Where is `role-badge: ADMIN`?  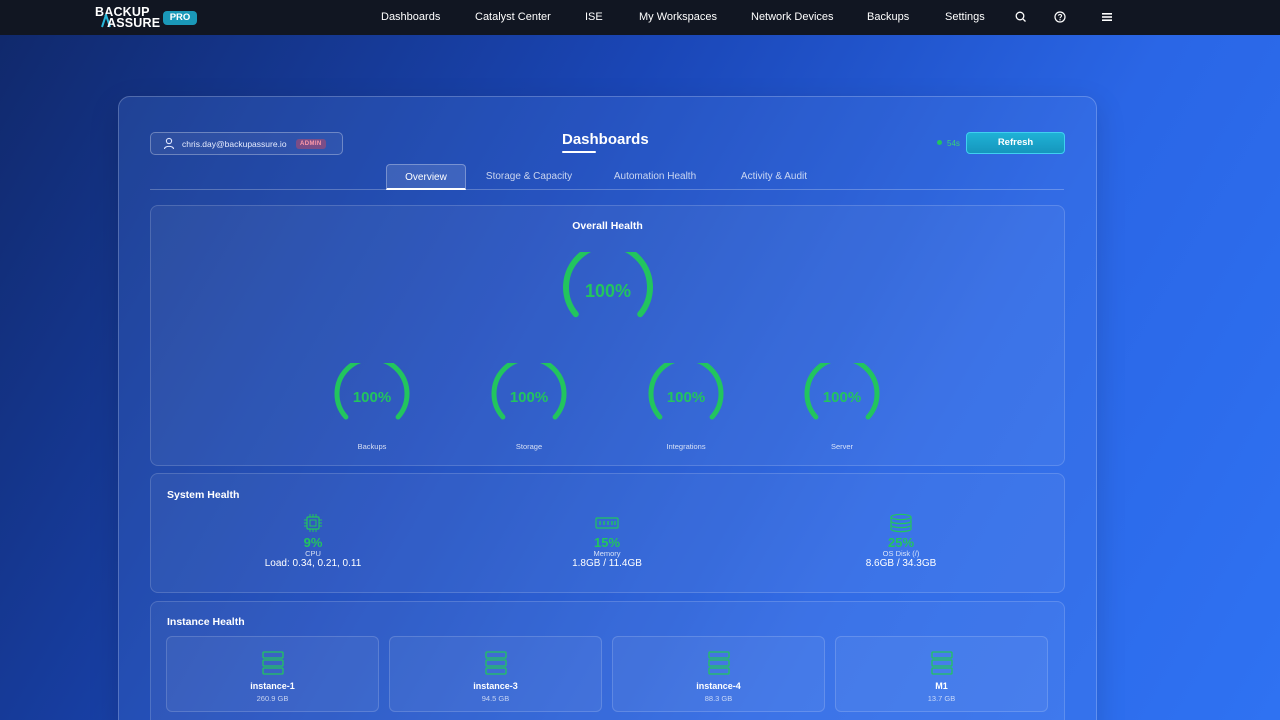 role-badge: ADMIN is located at coordinates (311, 144).